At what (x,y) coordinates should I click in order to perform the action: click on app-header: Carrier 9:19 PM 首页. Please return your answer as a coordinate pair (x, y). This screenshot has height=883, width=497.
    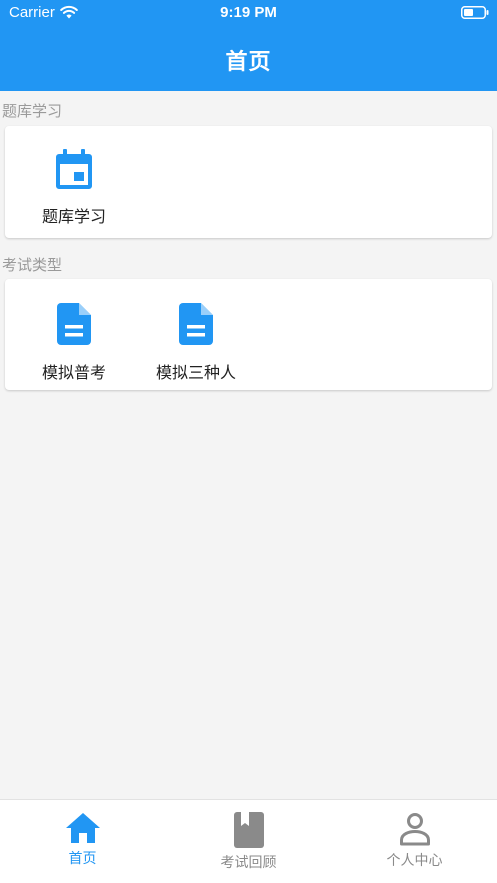
    Looking at the image, I should click on (248, 45).